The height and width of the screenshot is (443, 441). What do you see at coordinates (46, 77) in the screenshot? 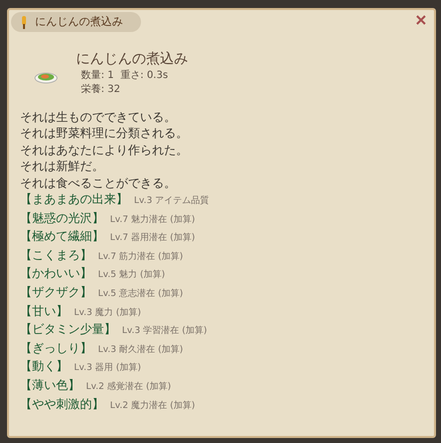
I see `salad-plate-icon` at bounding box center [46, 77].